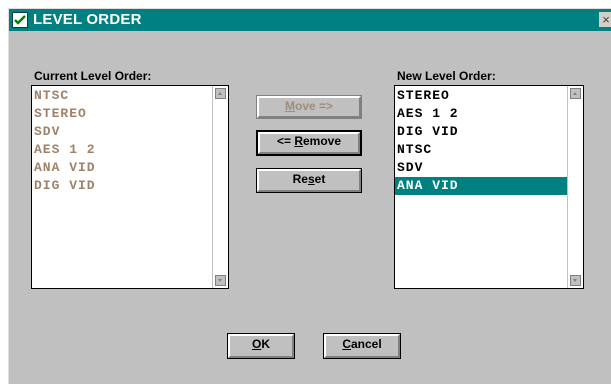 This screenshot has height=384, width=611. I want to click on remove-mnemonic: R, so click(298, 141).